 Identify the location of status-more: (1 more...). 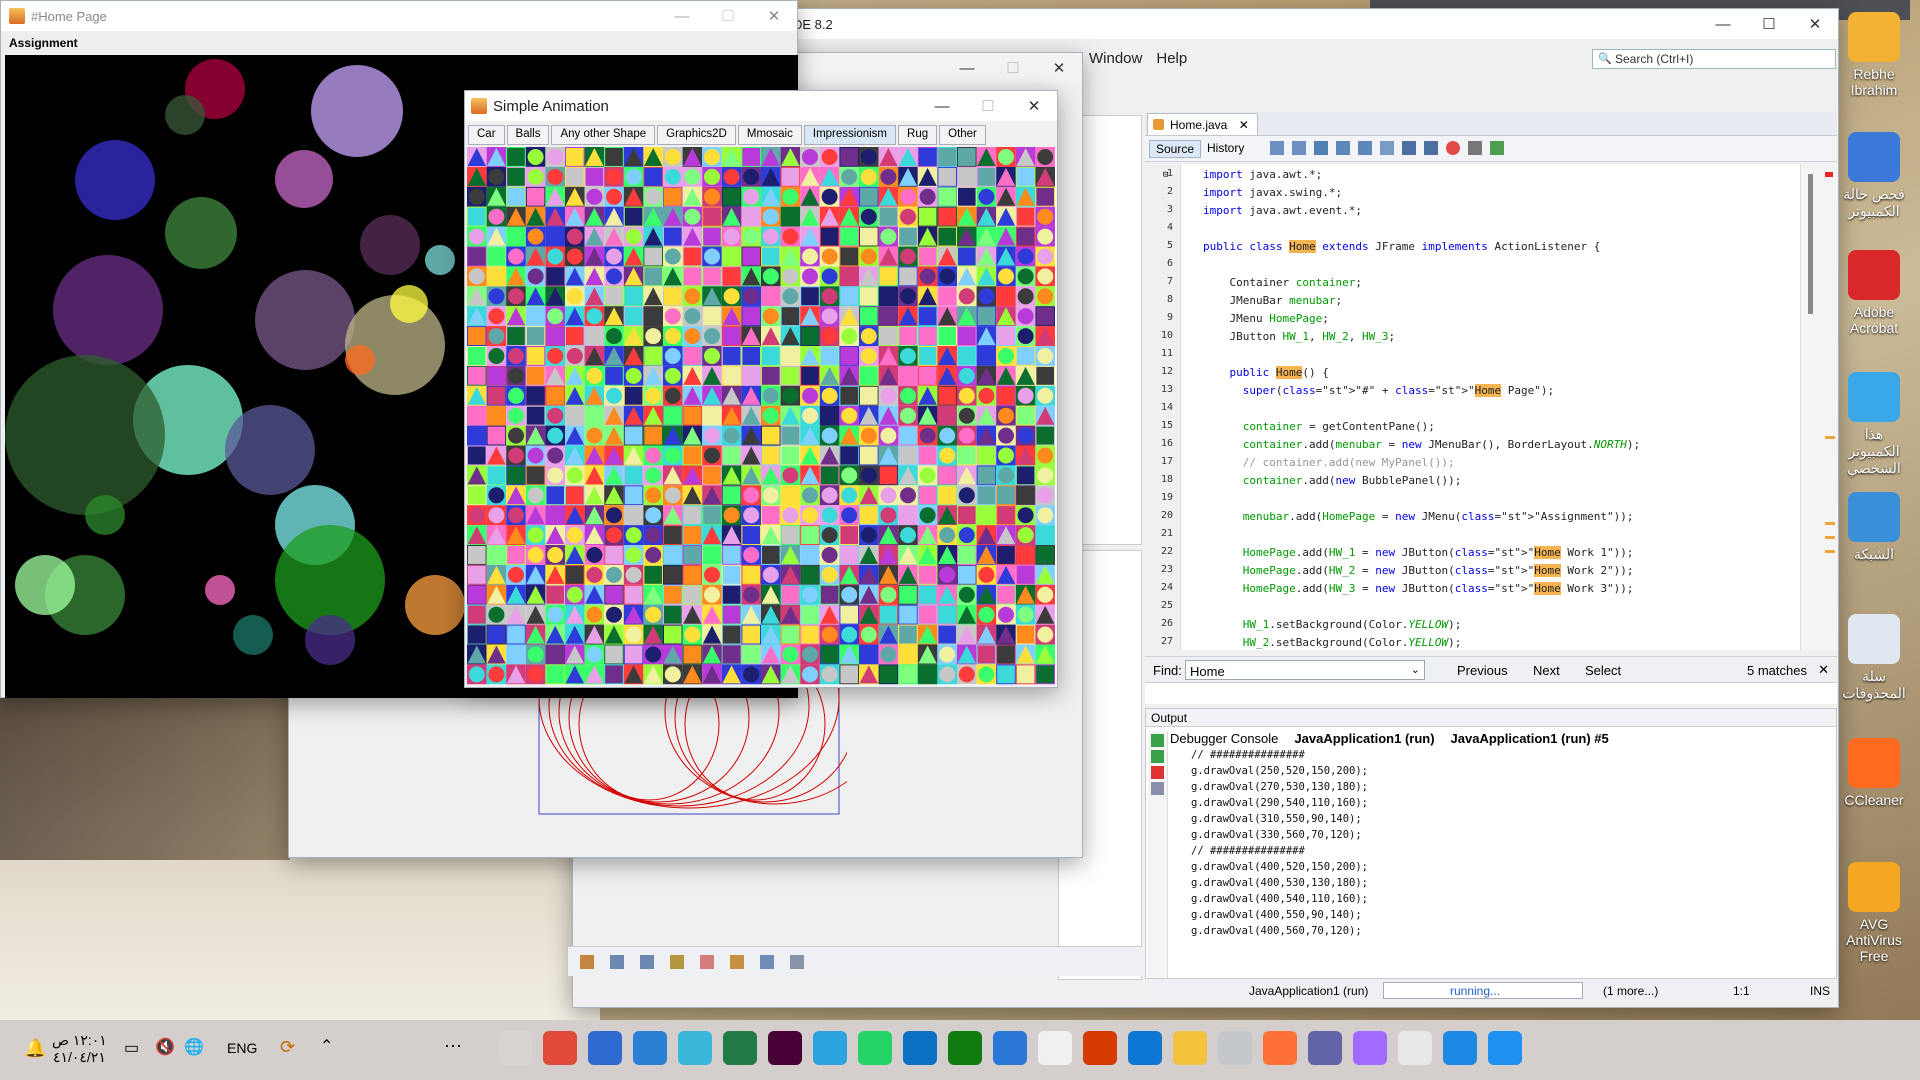
(1630, 991).